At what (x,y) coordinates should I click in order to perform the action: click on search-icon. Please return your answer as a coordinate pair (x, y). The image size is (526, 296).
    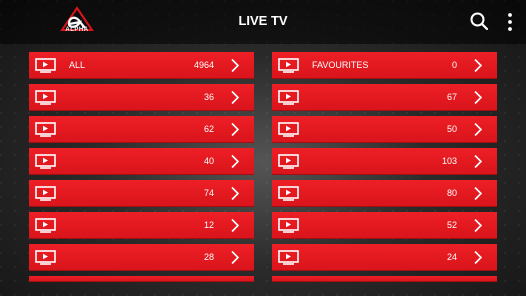
    Looking at the image, I should click on (479, 21).